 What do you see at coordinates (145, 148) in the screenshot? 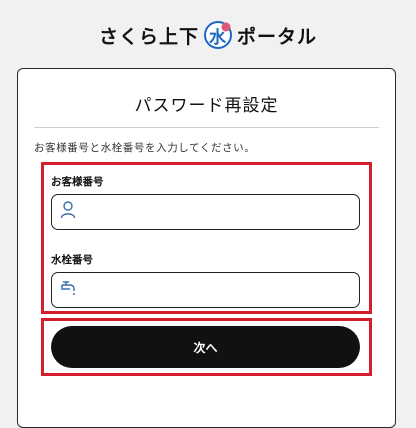
I see `instruction-text: お客様番号と水栓番号を入力してください。` at bounding box center [145, 148].